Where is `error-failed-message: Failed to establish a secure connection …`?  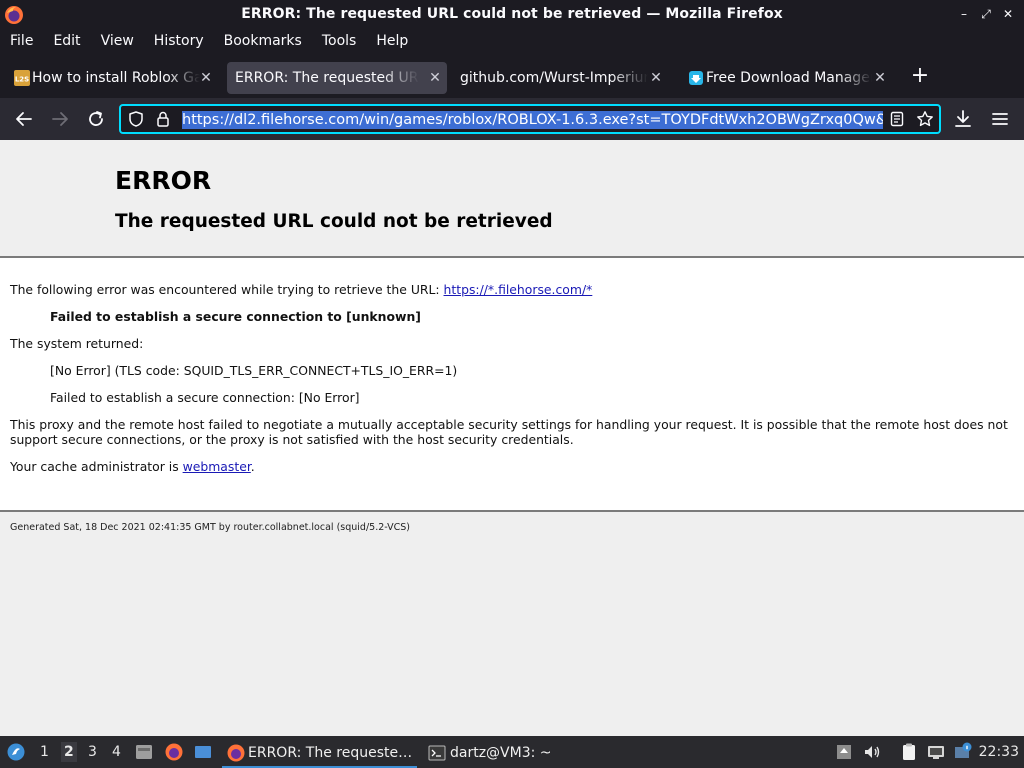
error-failed-message: Failed to establish a secure connection … is located at coordinates (235, 316).